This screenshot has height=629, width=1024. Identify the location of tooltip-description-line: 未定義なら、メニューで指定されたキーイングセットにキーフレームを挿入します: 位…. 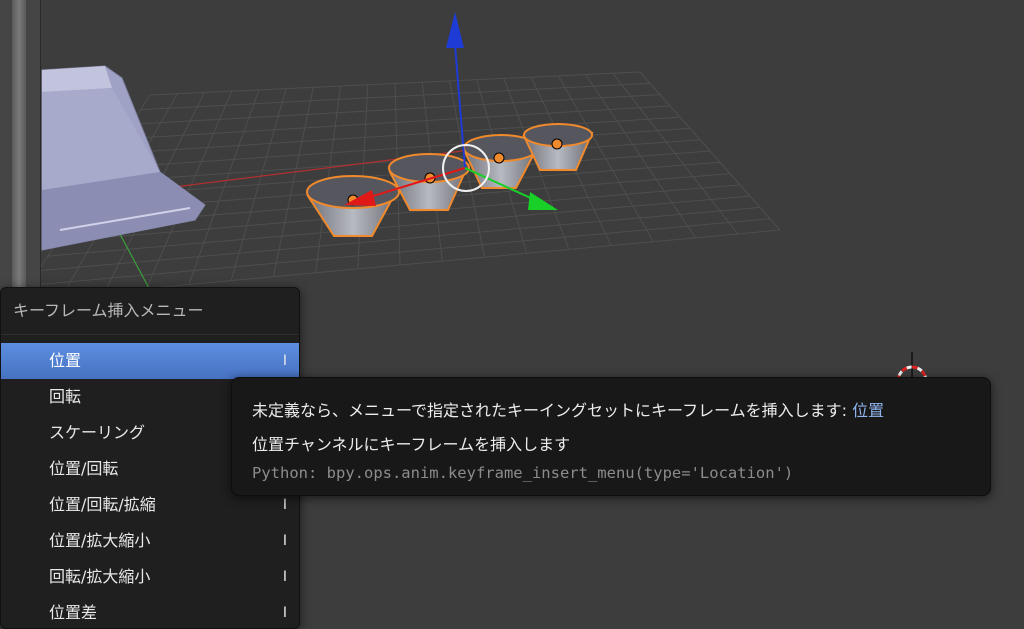
(568, 409).